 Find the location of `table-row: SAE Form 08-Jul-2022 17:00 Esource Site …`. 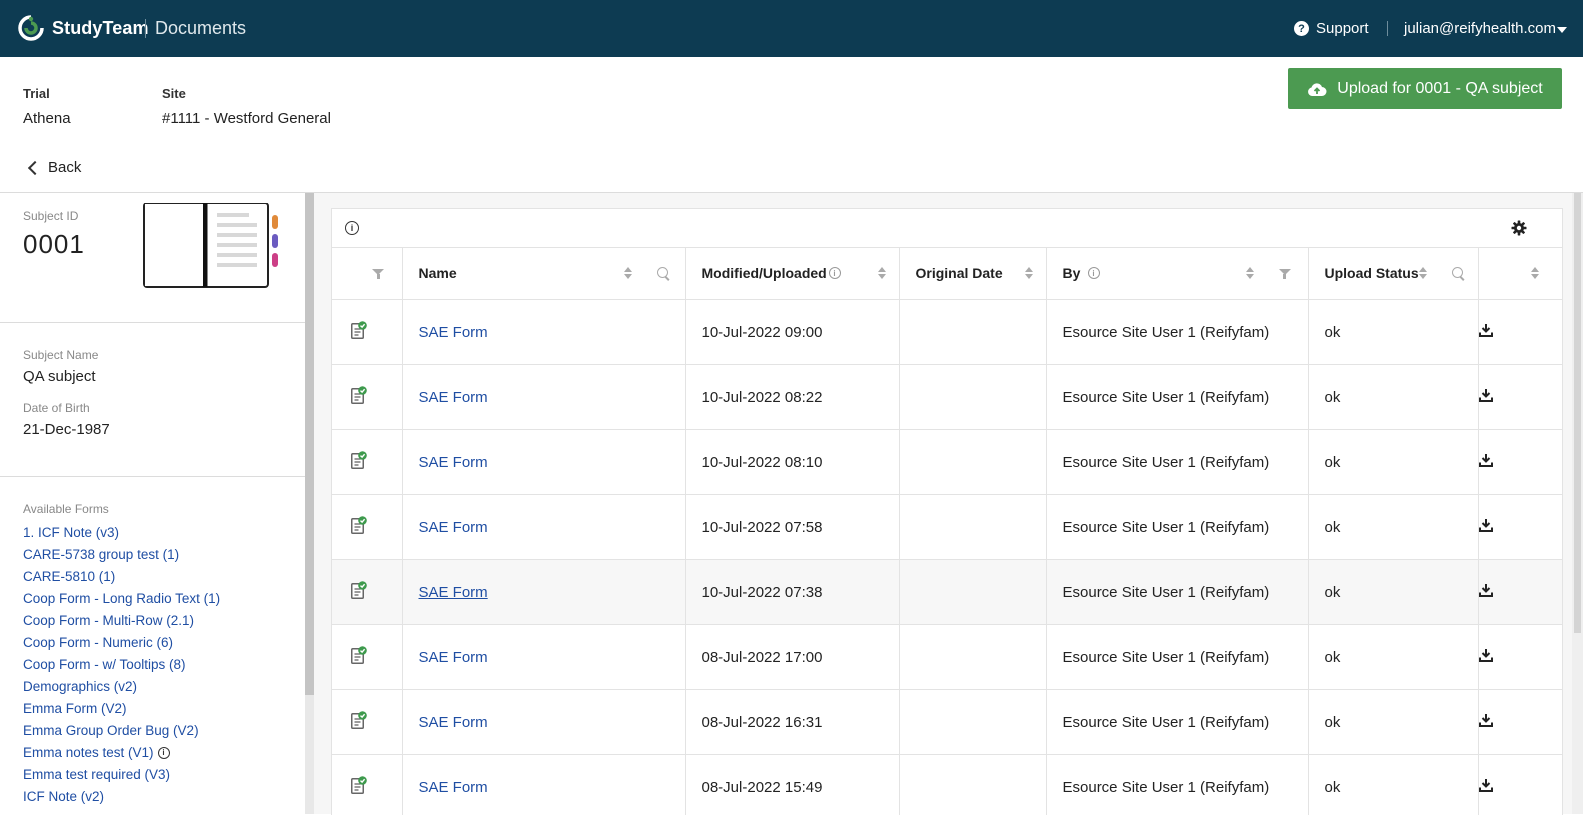

table-row: SAE Form 08-Jul-2022 17:00 Esource Site … is located at coordinates (947, 657).